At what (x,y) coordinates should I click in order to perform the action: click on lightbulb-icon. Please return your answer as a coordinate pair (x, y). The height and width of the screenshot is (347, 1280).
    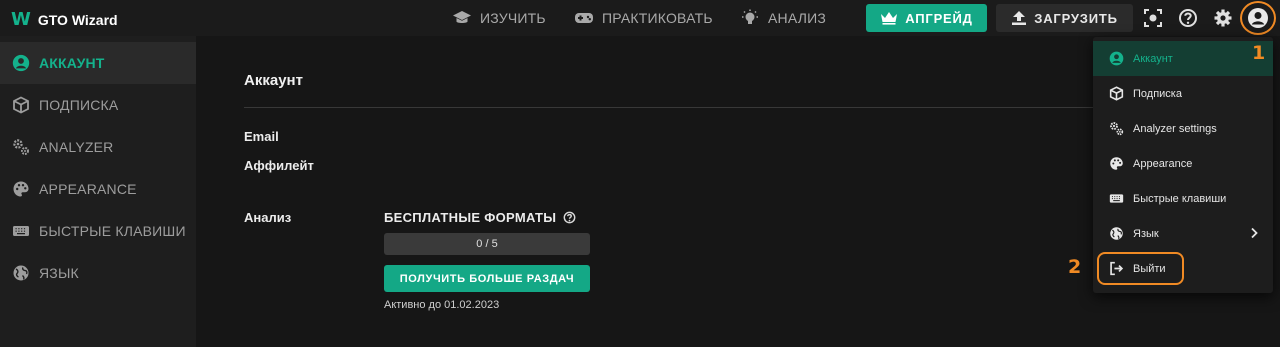
    Looking at the image, I should click on (750, 16).